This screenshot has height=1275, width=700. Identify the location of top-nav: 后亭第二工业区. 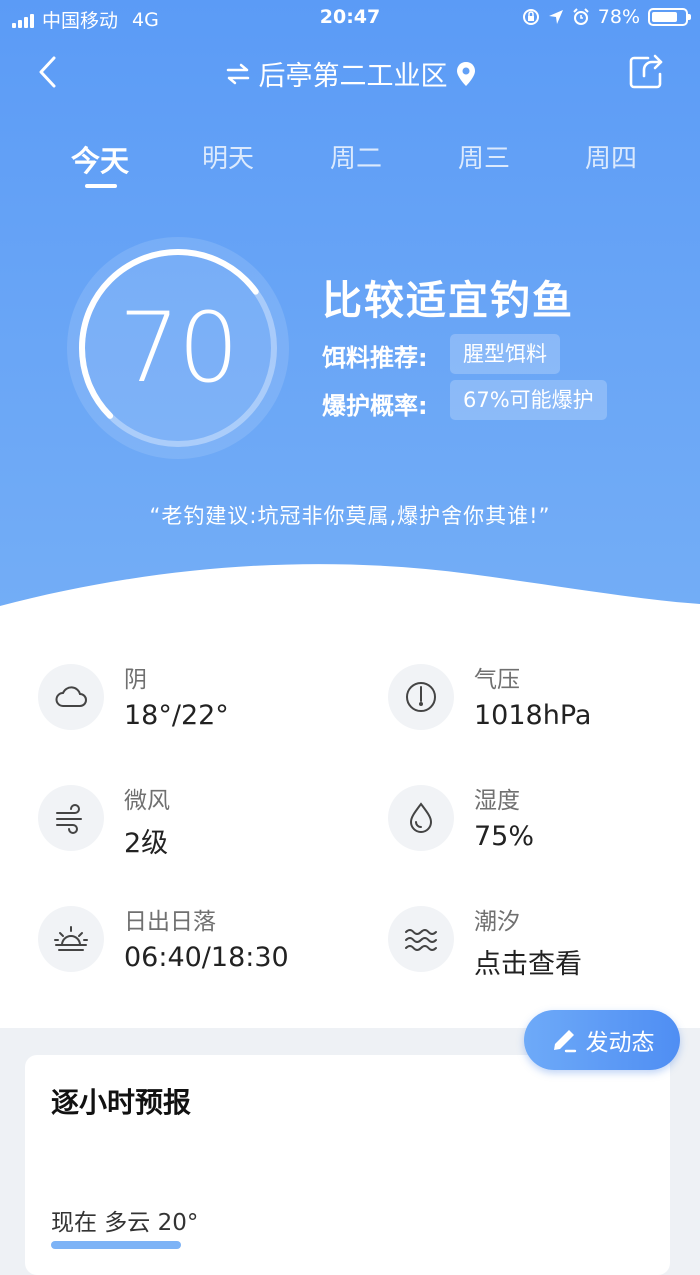
(350, 72).